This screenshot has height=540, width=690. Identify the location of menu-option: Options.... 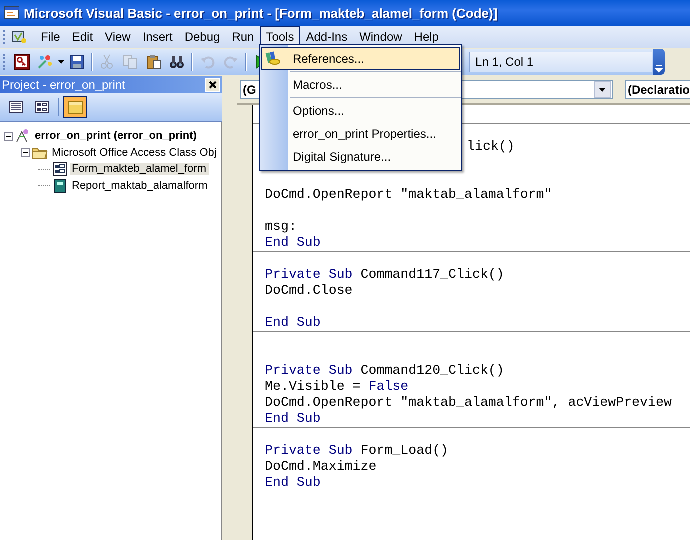
(360, 110).